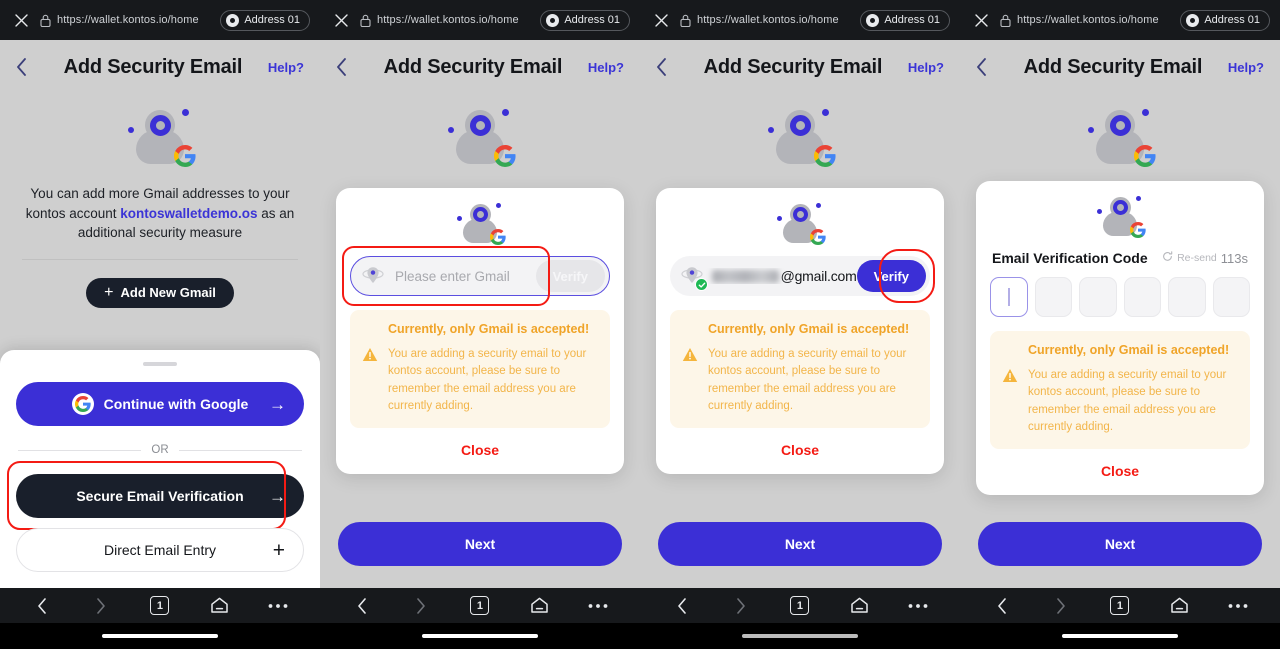  What do you see at coordinates (1120, 297) in the screenshot?
I see `otp-input-row` at bounding box center [1120, 297].